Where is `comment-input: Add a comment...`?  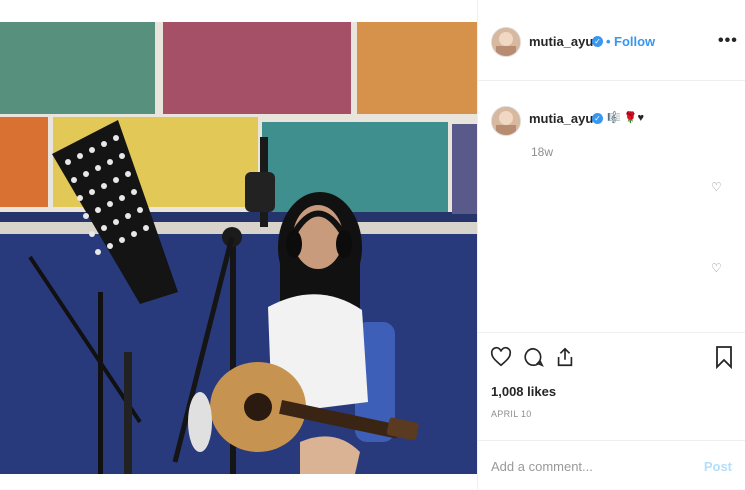 comment-input: Add a comment... is located at coordinates (542, 466).